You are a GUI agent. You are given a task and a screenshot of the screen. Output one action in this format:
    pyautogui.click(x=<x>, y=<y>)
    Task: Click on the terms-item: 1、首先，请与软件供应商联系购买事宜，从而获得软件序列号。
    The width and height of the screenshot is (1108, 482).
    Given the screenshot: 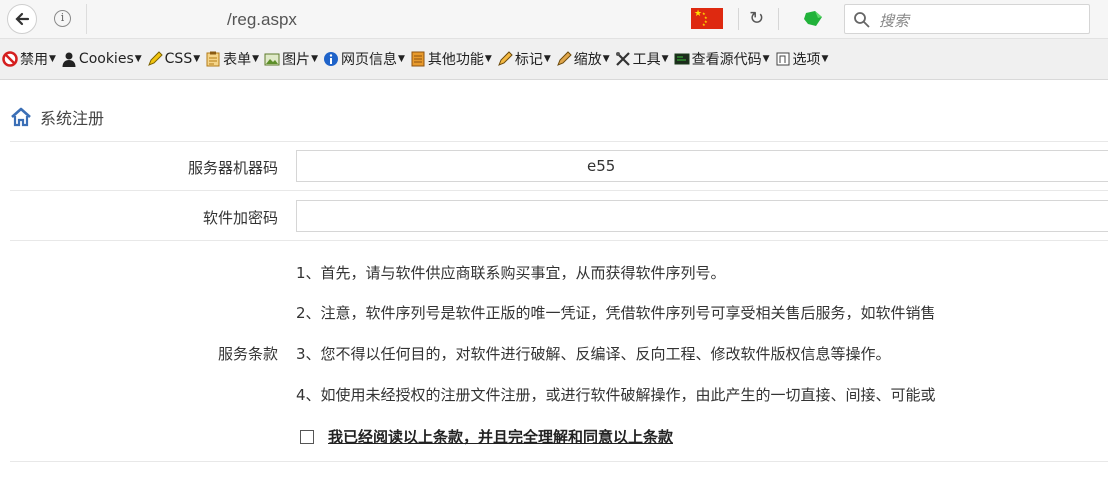 What is the action you would take?
    pyautogui.click(x=511, y=273)
    